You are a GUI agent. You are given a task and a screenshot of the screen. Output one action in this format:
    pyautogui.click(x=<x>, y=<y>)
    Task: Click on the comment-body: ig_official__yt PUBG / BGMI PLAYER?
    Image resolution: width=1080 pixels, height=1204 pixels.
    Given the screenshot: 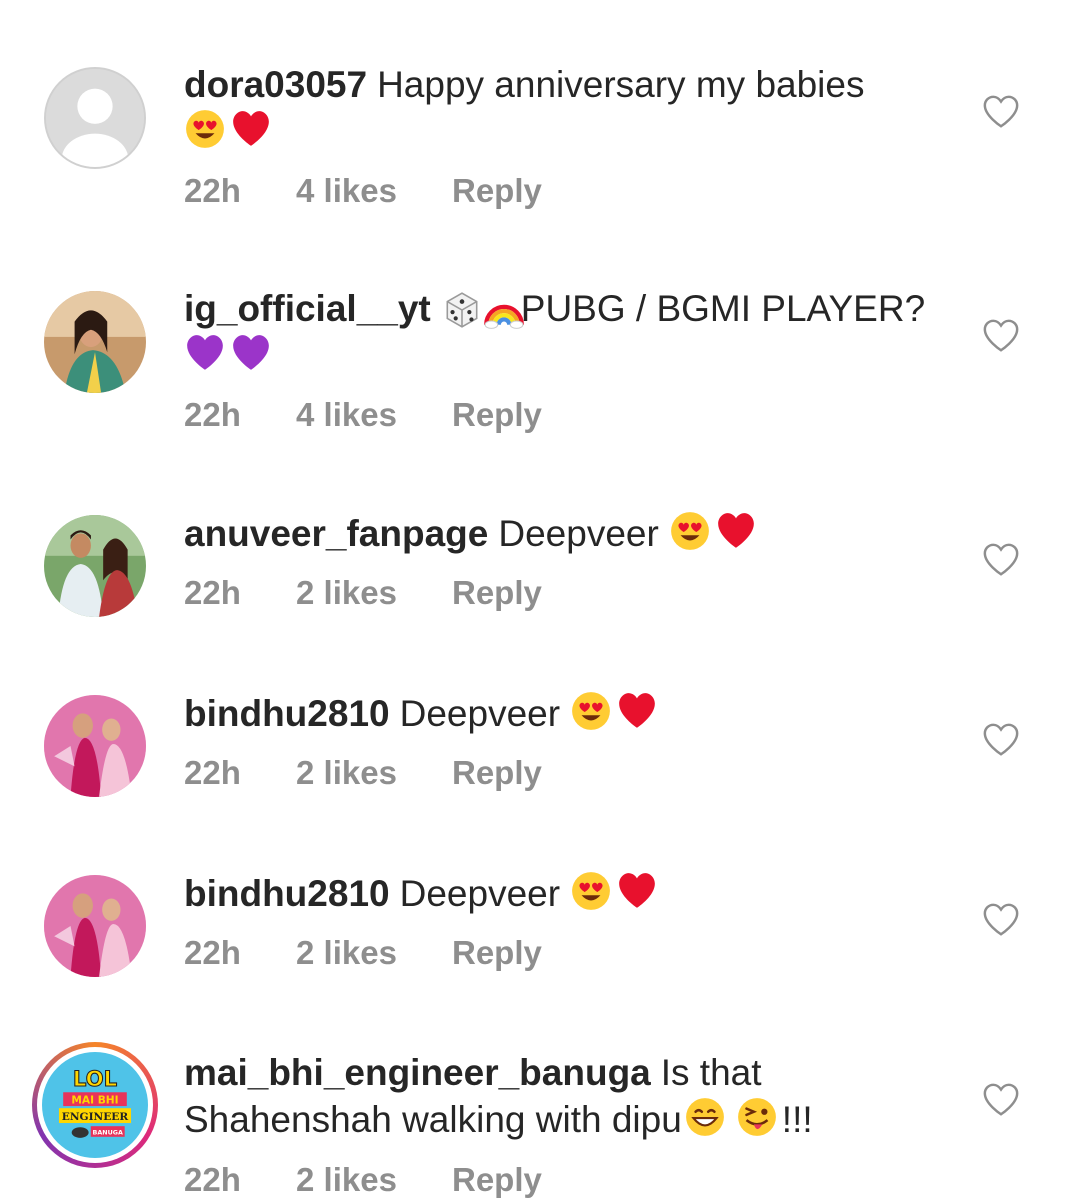 What is the action you would take?
    pyautogui.click(x=564, y=332)
    